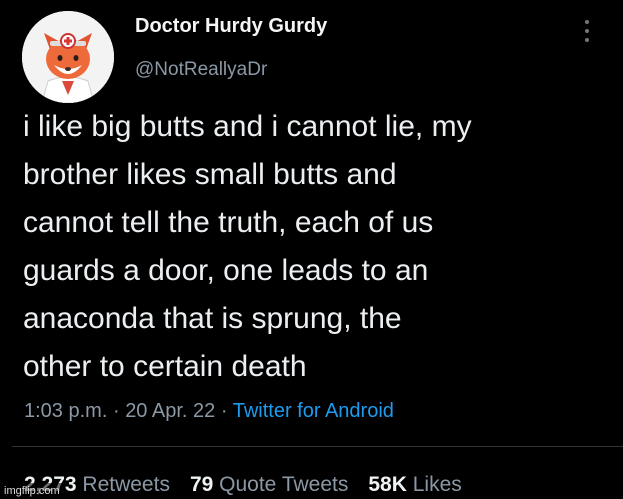 The width and height of the screenshot is (623, 499). I want to click on tweet-source-link: Twitter for Android, so click(313, 411).